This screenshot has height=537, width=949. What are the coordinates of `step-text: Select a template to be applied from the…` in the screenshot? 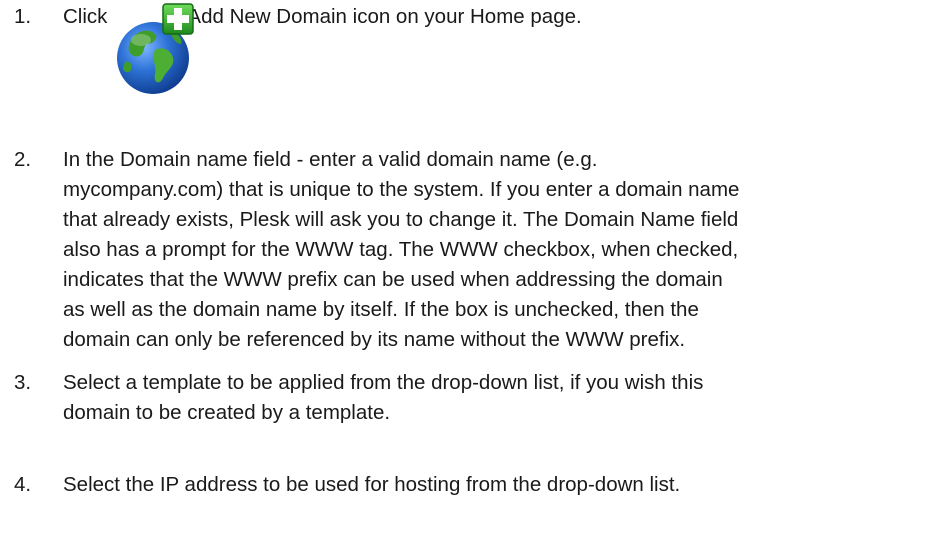 It's located at (506, 398).